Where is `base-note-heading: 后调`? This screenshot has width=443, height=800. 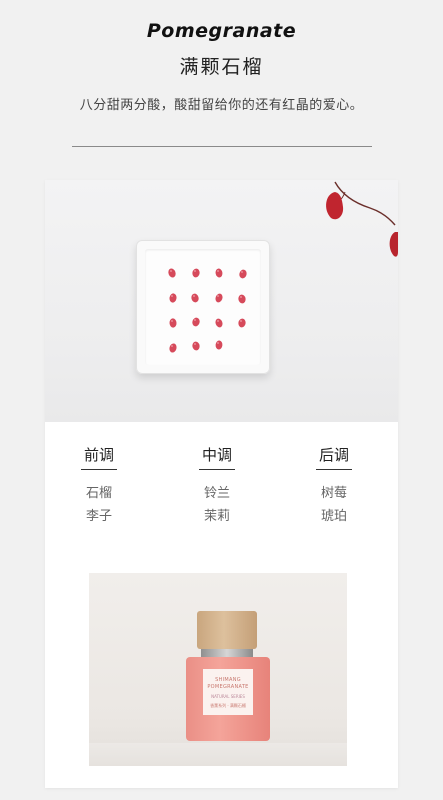
base-note-heading: 后调 is located at coordinates (334, 457).